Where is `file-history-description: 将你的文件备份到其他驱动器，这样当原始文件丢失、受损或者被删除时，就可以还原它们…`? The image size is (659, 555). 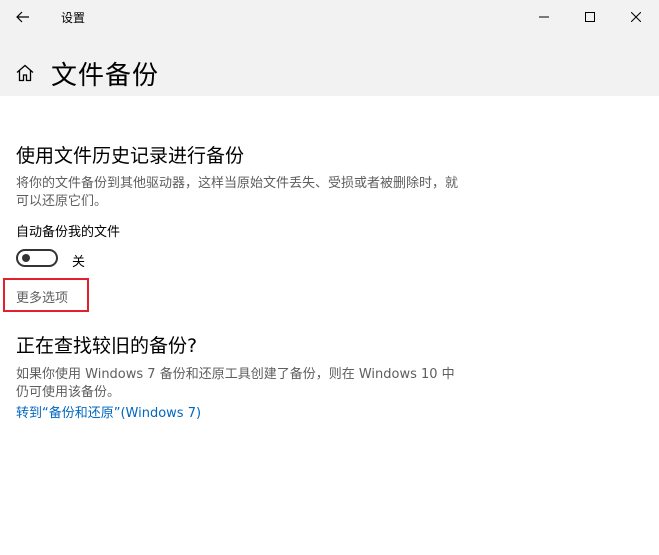 file-history-description: 将你的文件备份到其他驱动器，这样当原始文件丢失、受损或者被删除时，就可以还原它们… is located at coordinates (237, 192).